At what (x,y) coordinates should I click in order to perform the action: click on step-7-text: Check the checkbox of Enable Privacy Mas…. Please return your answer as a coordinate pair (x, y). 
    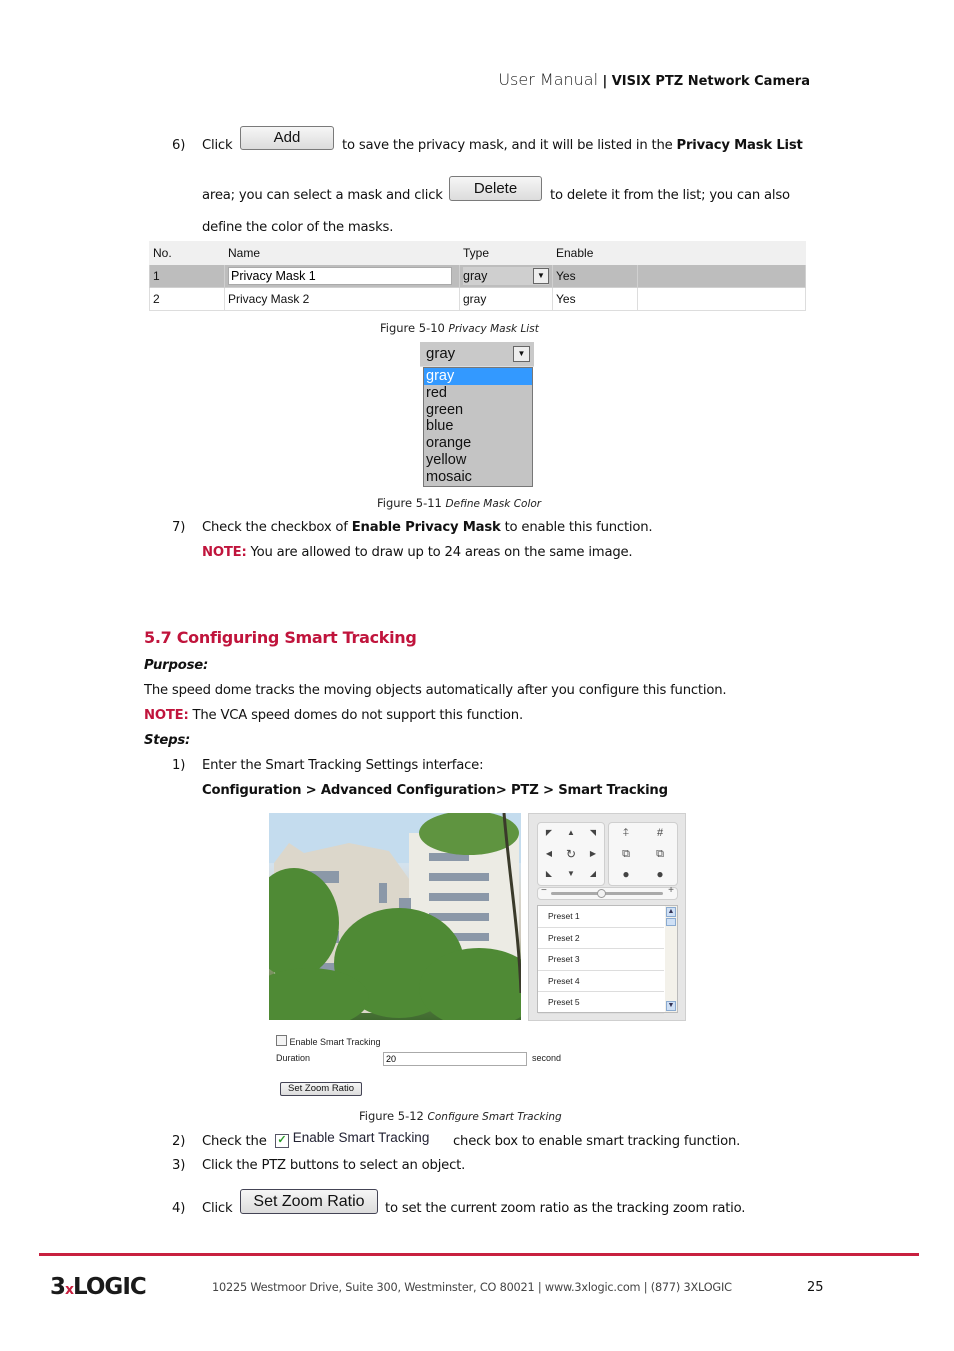
    Looking at the image, I should click on (427, 527).